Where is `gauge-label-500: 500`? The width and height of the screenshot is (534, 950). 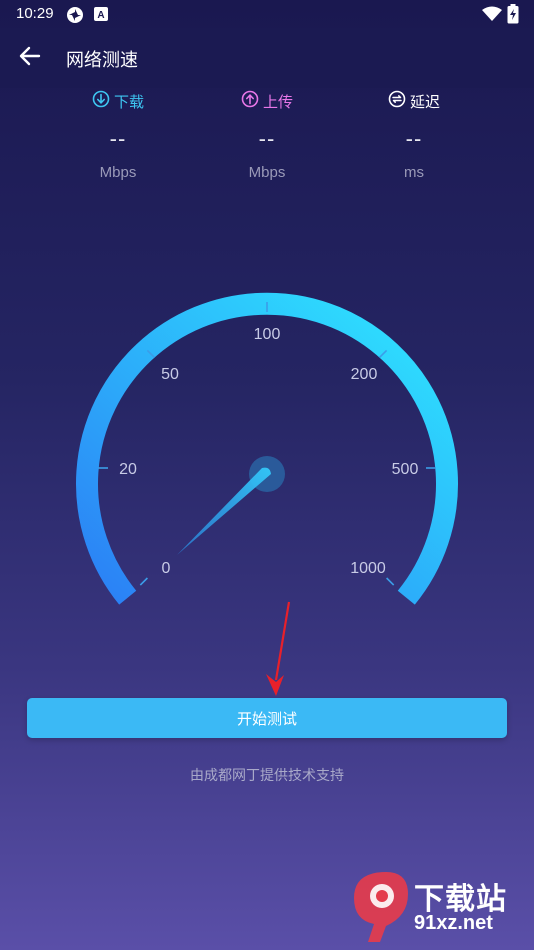 gauge-label-500: 500 is located at coordinates (405, 469).